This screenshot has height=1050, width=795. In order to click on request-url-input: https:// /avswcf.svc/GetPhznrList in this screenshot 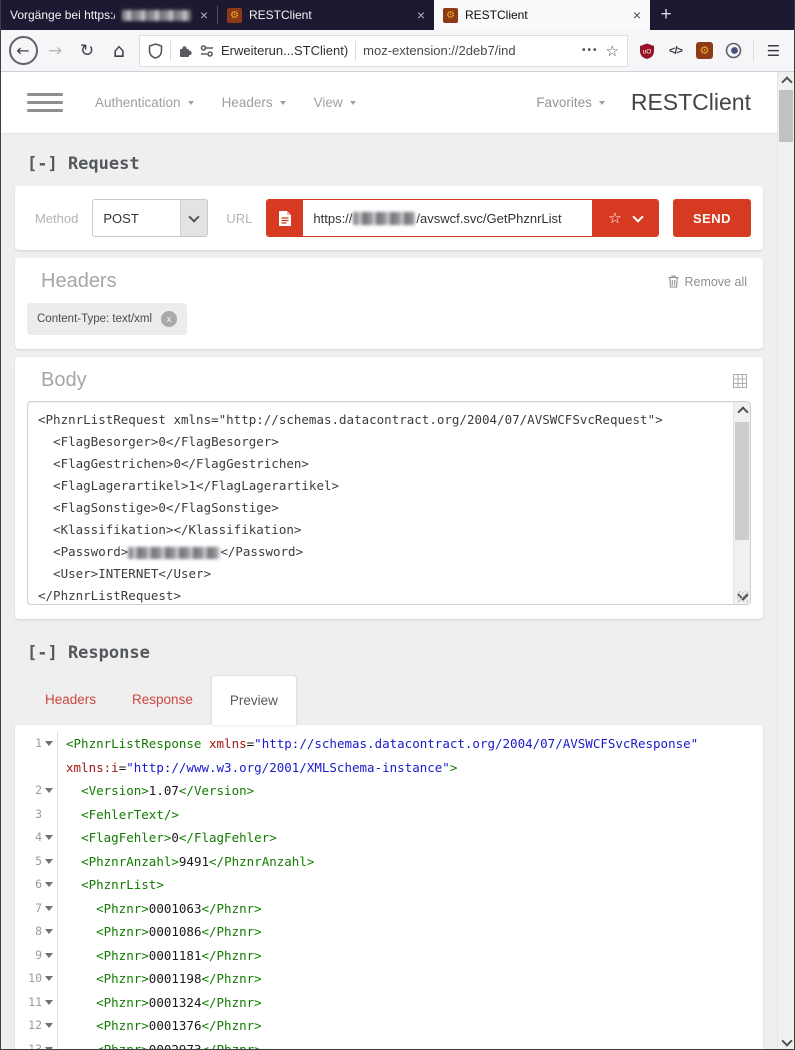, I will do `click(447, 218)`.